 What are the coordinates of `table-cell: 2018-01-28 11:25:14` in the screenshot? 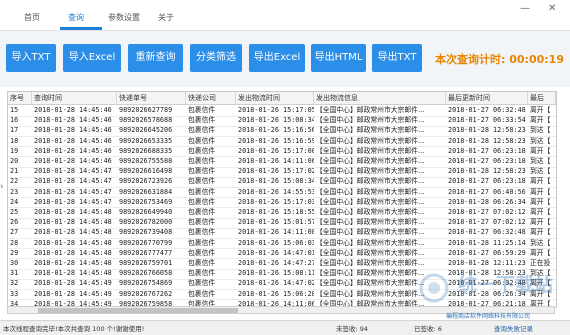 It's located at (487, 242).